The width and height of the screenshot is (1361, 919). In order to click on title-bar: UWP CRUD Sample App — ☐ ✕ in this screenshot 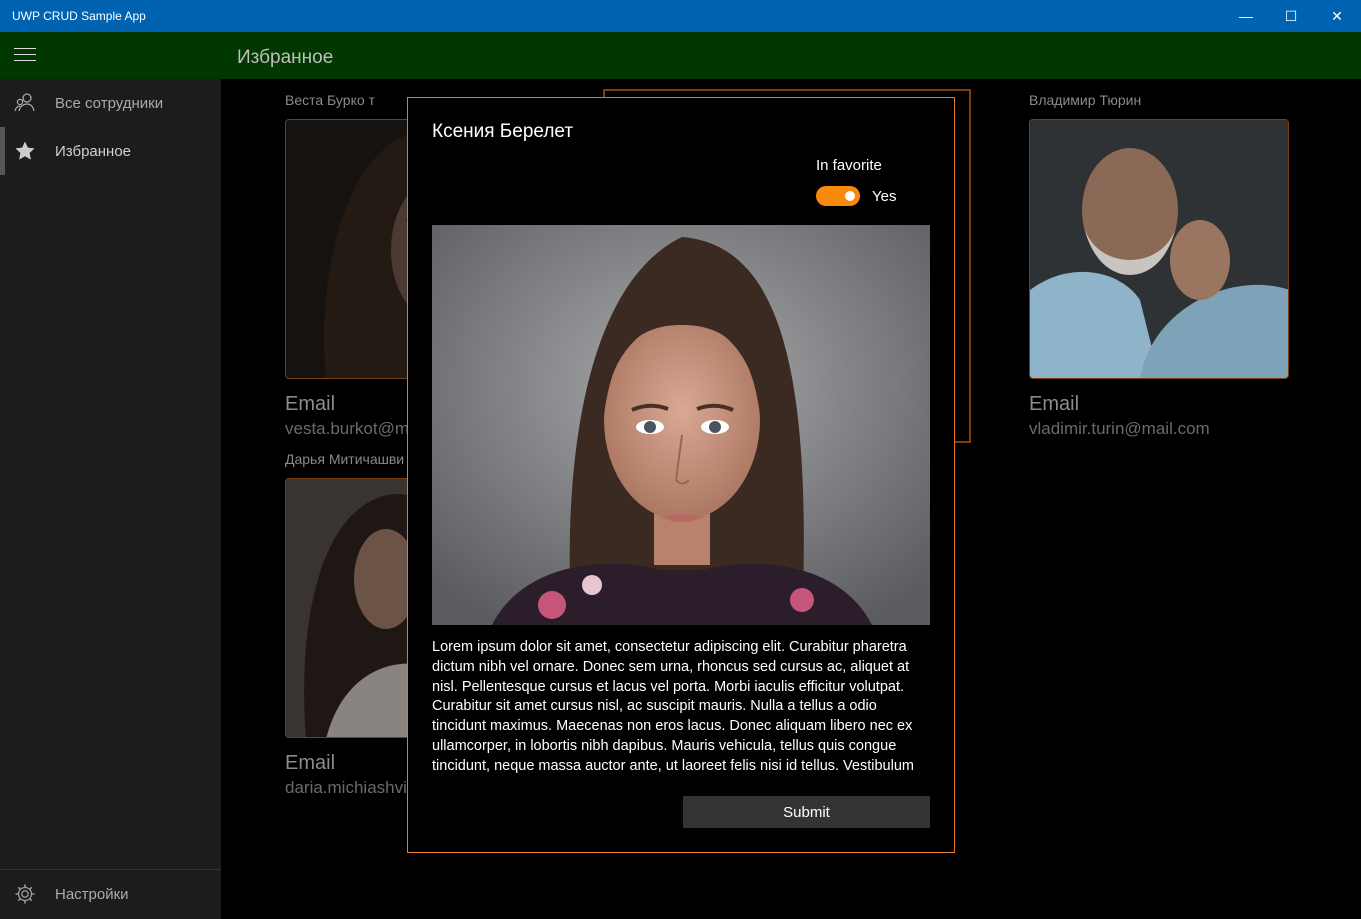, I will do `click(680, 16)`.